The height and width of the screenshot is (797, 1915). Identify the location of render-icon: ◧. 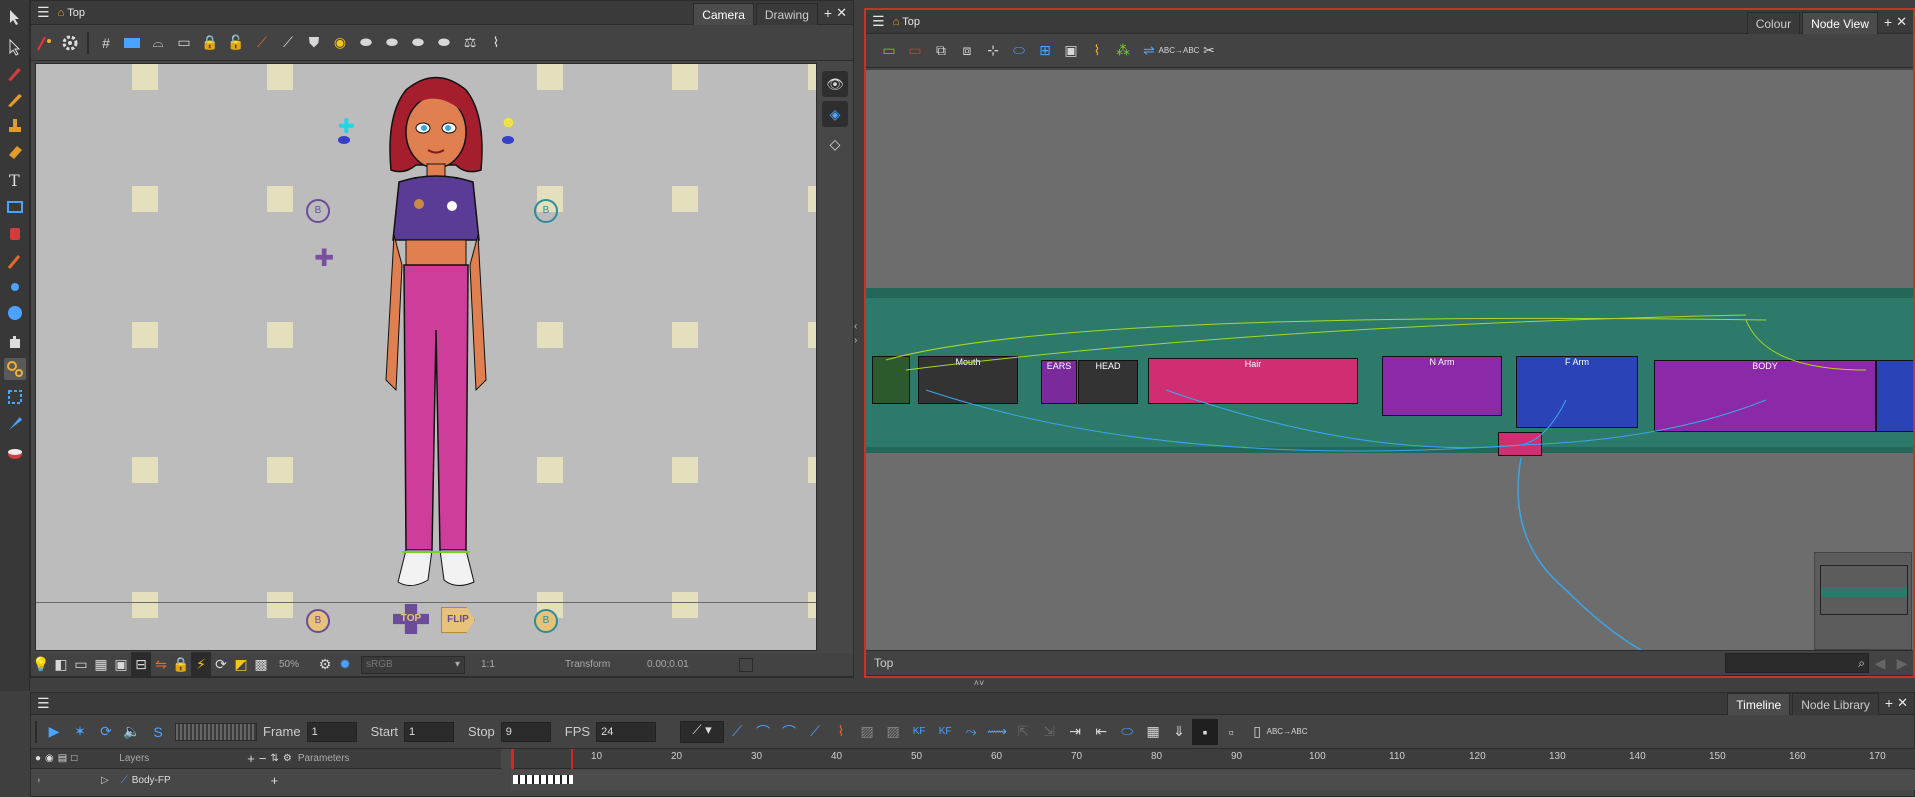
(61, 665).